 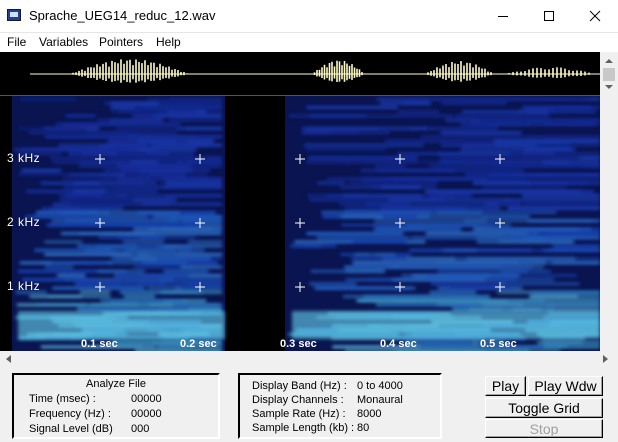 I want to click on sample-length-value: 80, so click(x=363, y=428).